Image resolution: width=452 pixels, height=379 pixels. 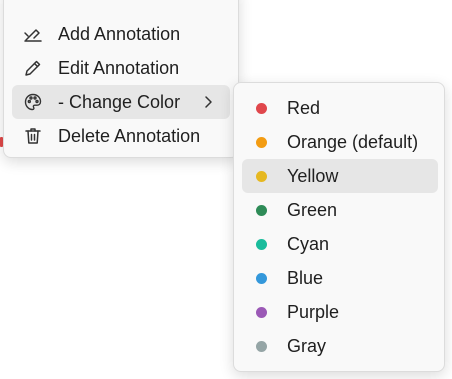 I want to click on menu-item-add-annotation: Add Annotation, so click(x=121, y=34).